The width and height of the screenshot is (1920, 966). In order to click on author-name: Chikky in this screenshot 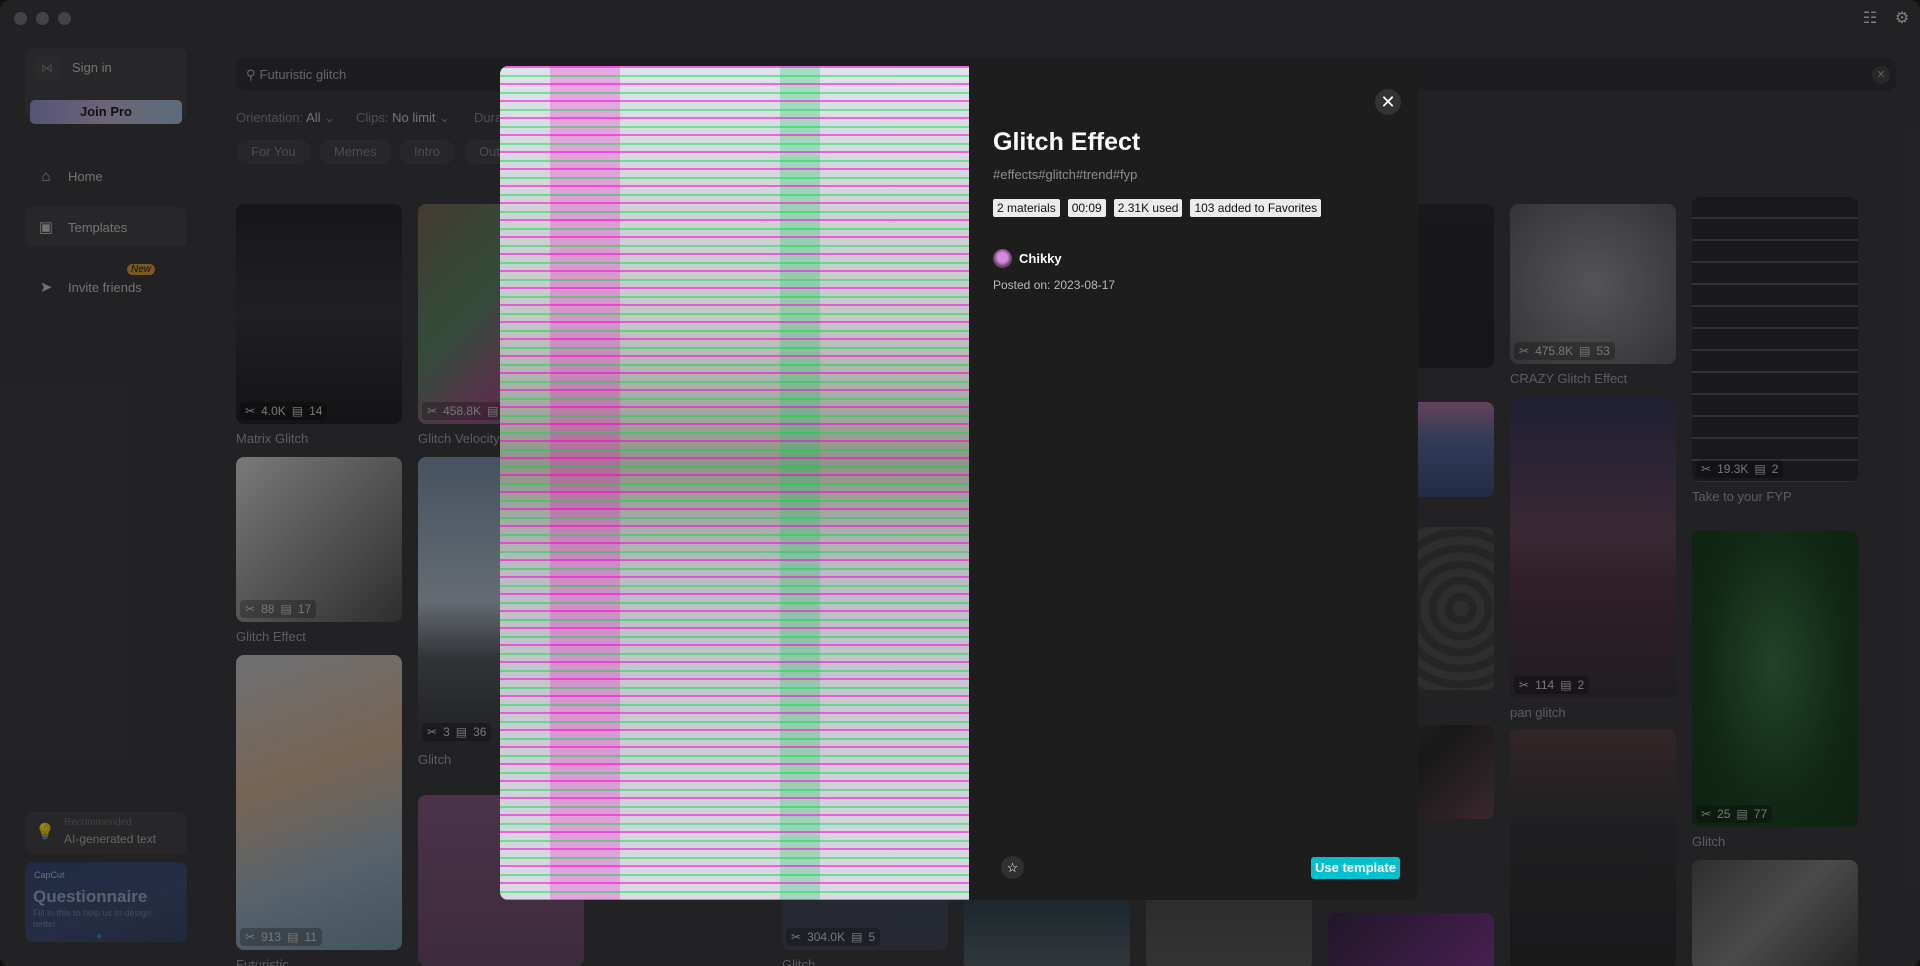, I will do `click(1040, 258)`.